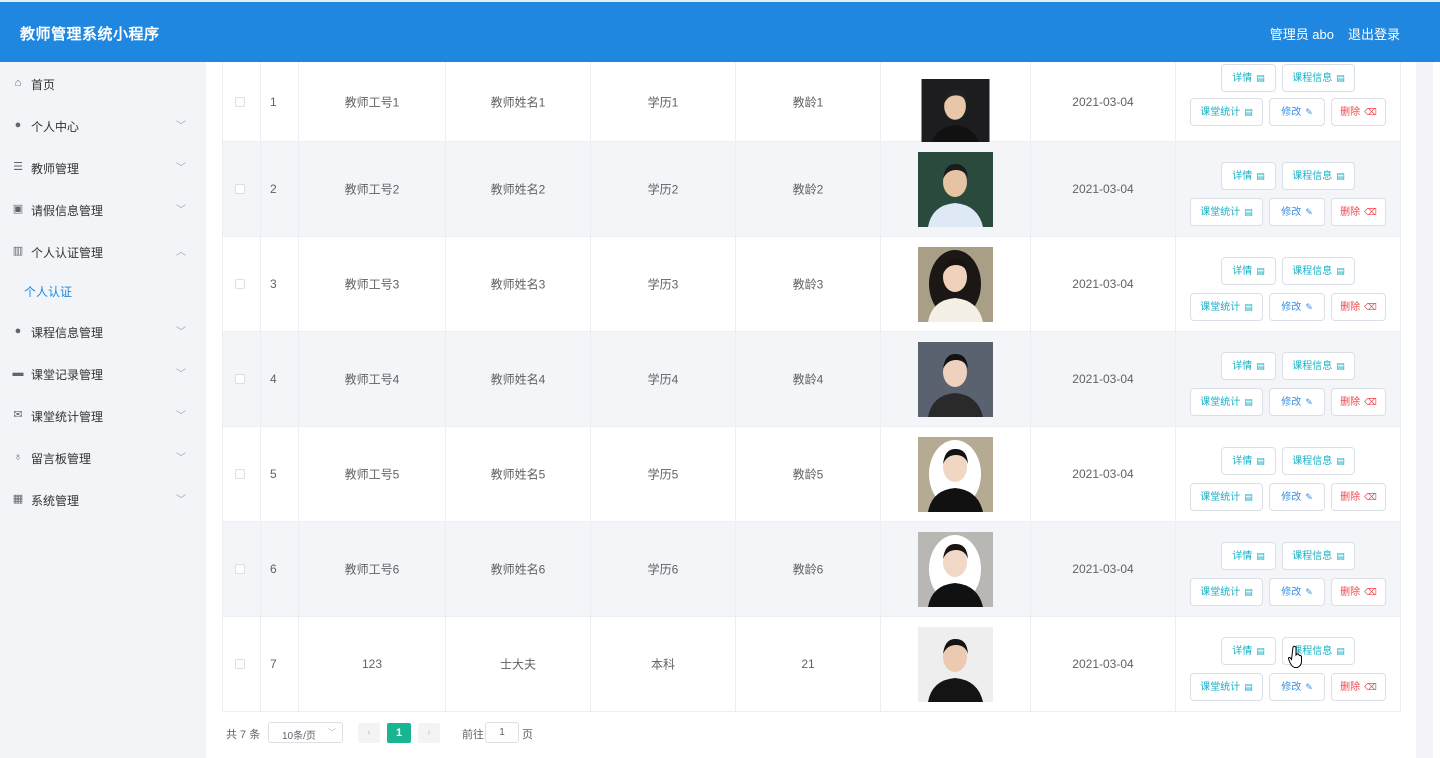  Describe the element at coordinates (103, 251) in the screenshot. I see `sidebar-item-certification-management: ▥ 个人认证管理 ︿` at that location.